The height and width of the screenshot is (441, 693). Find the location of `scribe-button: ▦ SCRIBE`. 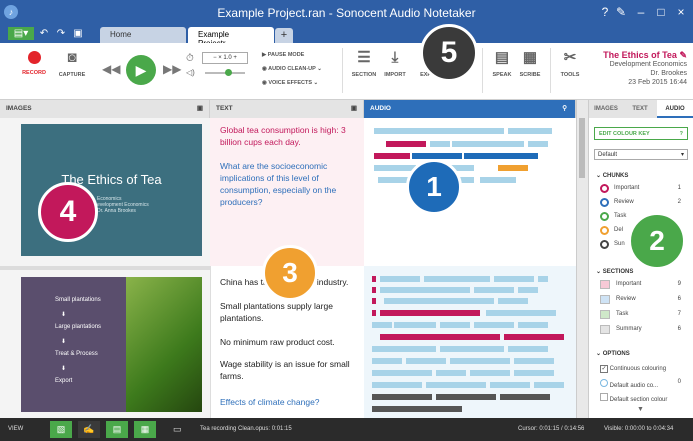

scribe-button: ▦ SCRIBE is located at coordinates (530, 63).